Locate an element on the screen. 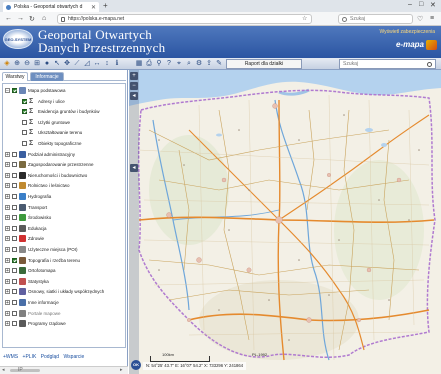 This screenshot has height=374, width=441. maximize-icon: □ is located at coordinates (421, 4).